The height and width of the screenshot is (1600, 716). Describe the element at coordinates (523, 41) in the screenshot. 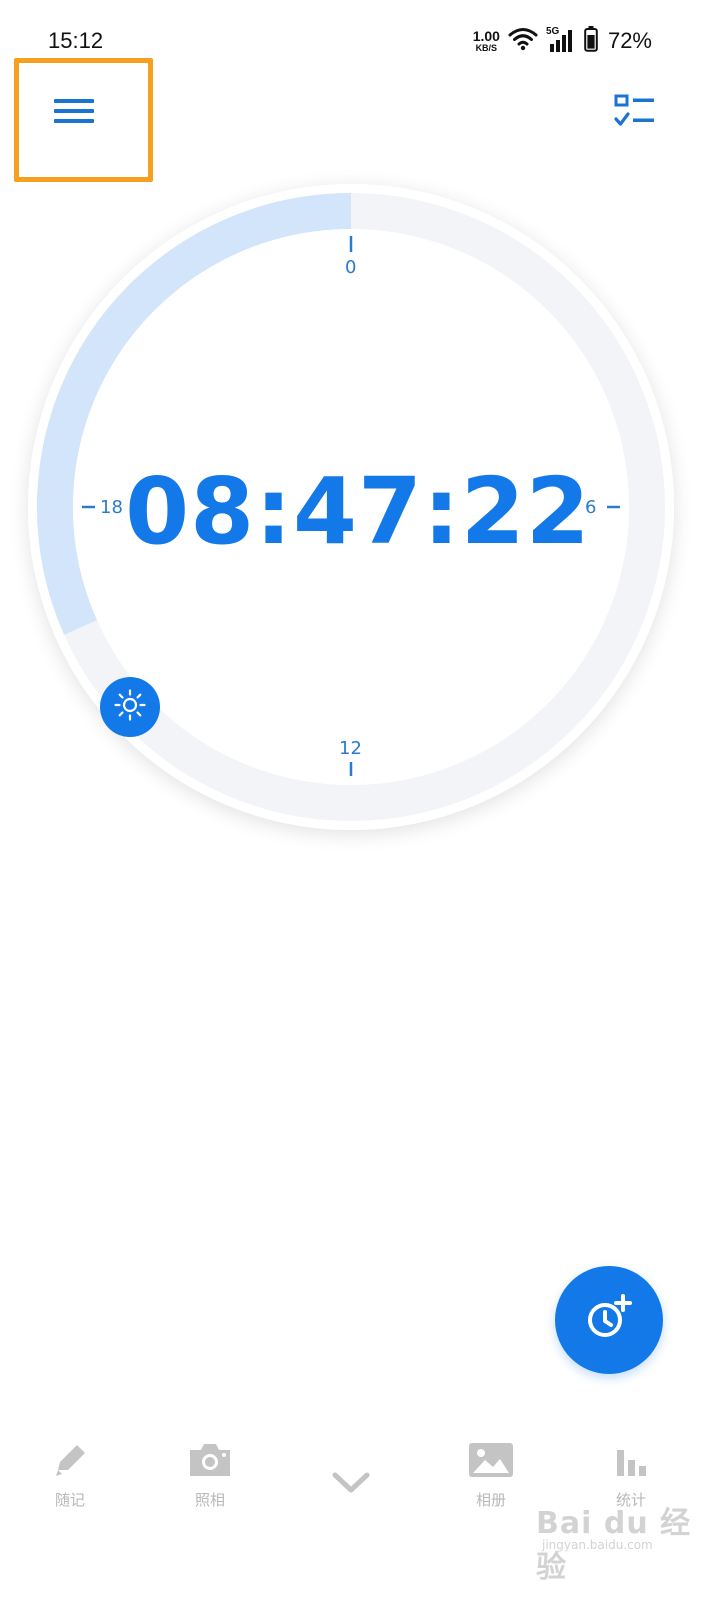

I see `wifi-icon` at that location.